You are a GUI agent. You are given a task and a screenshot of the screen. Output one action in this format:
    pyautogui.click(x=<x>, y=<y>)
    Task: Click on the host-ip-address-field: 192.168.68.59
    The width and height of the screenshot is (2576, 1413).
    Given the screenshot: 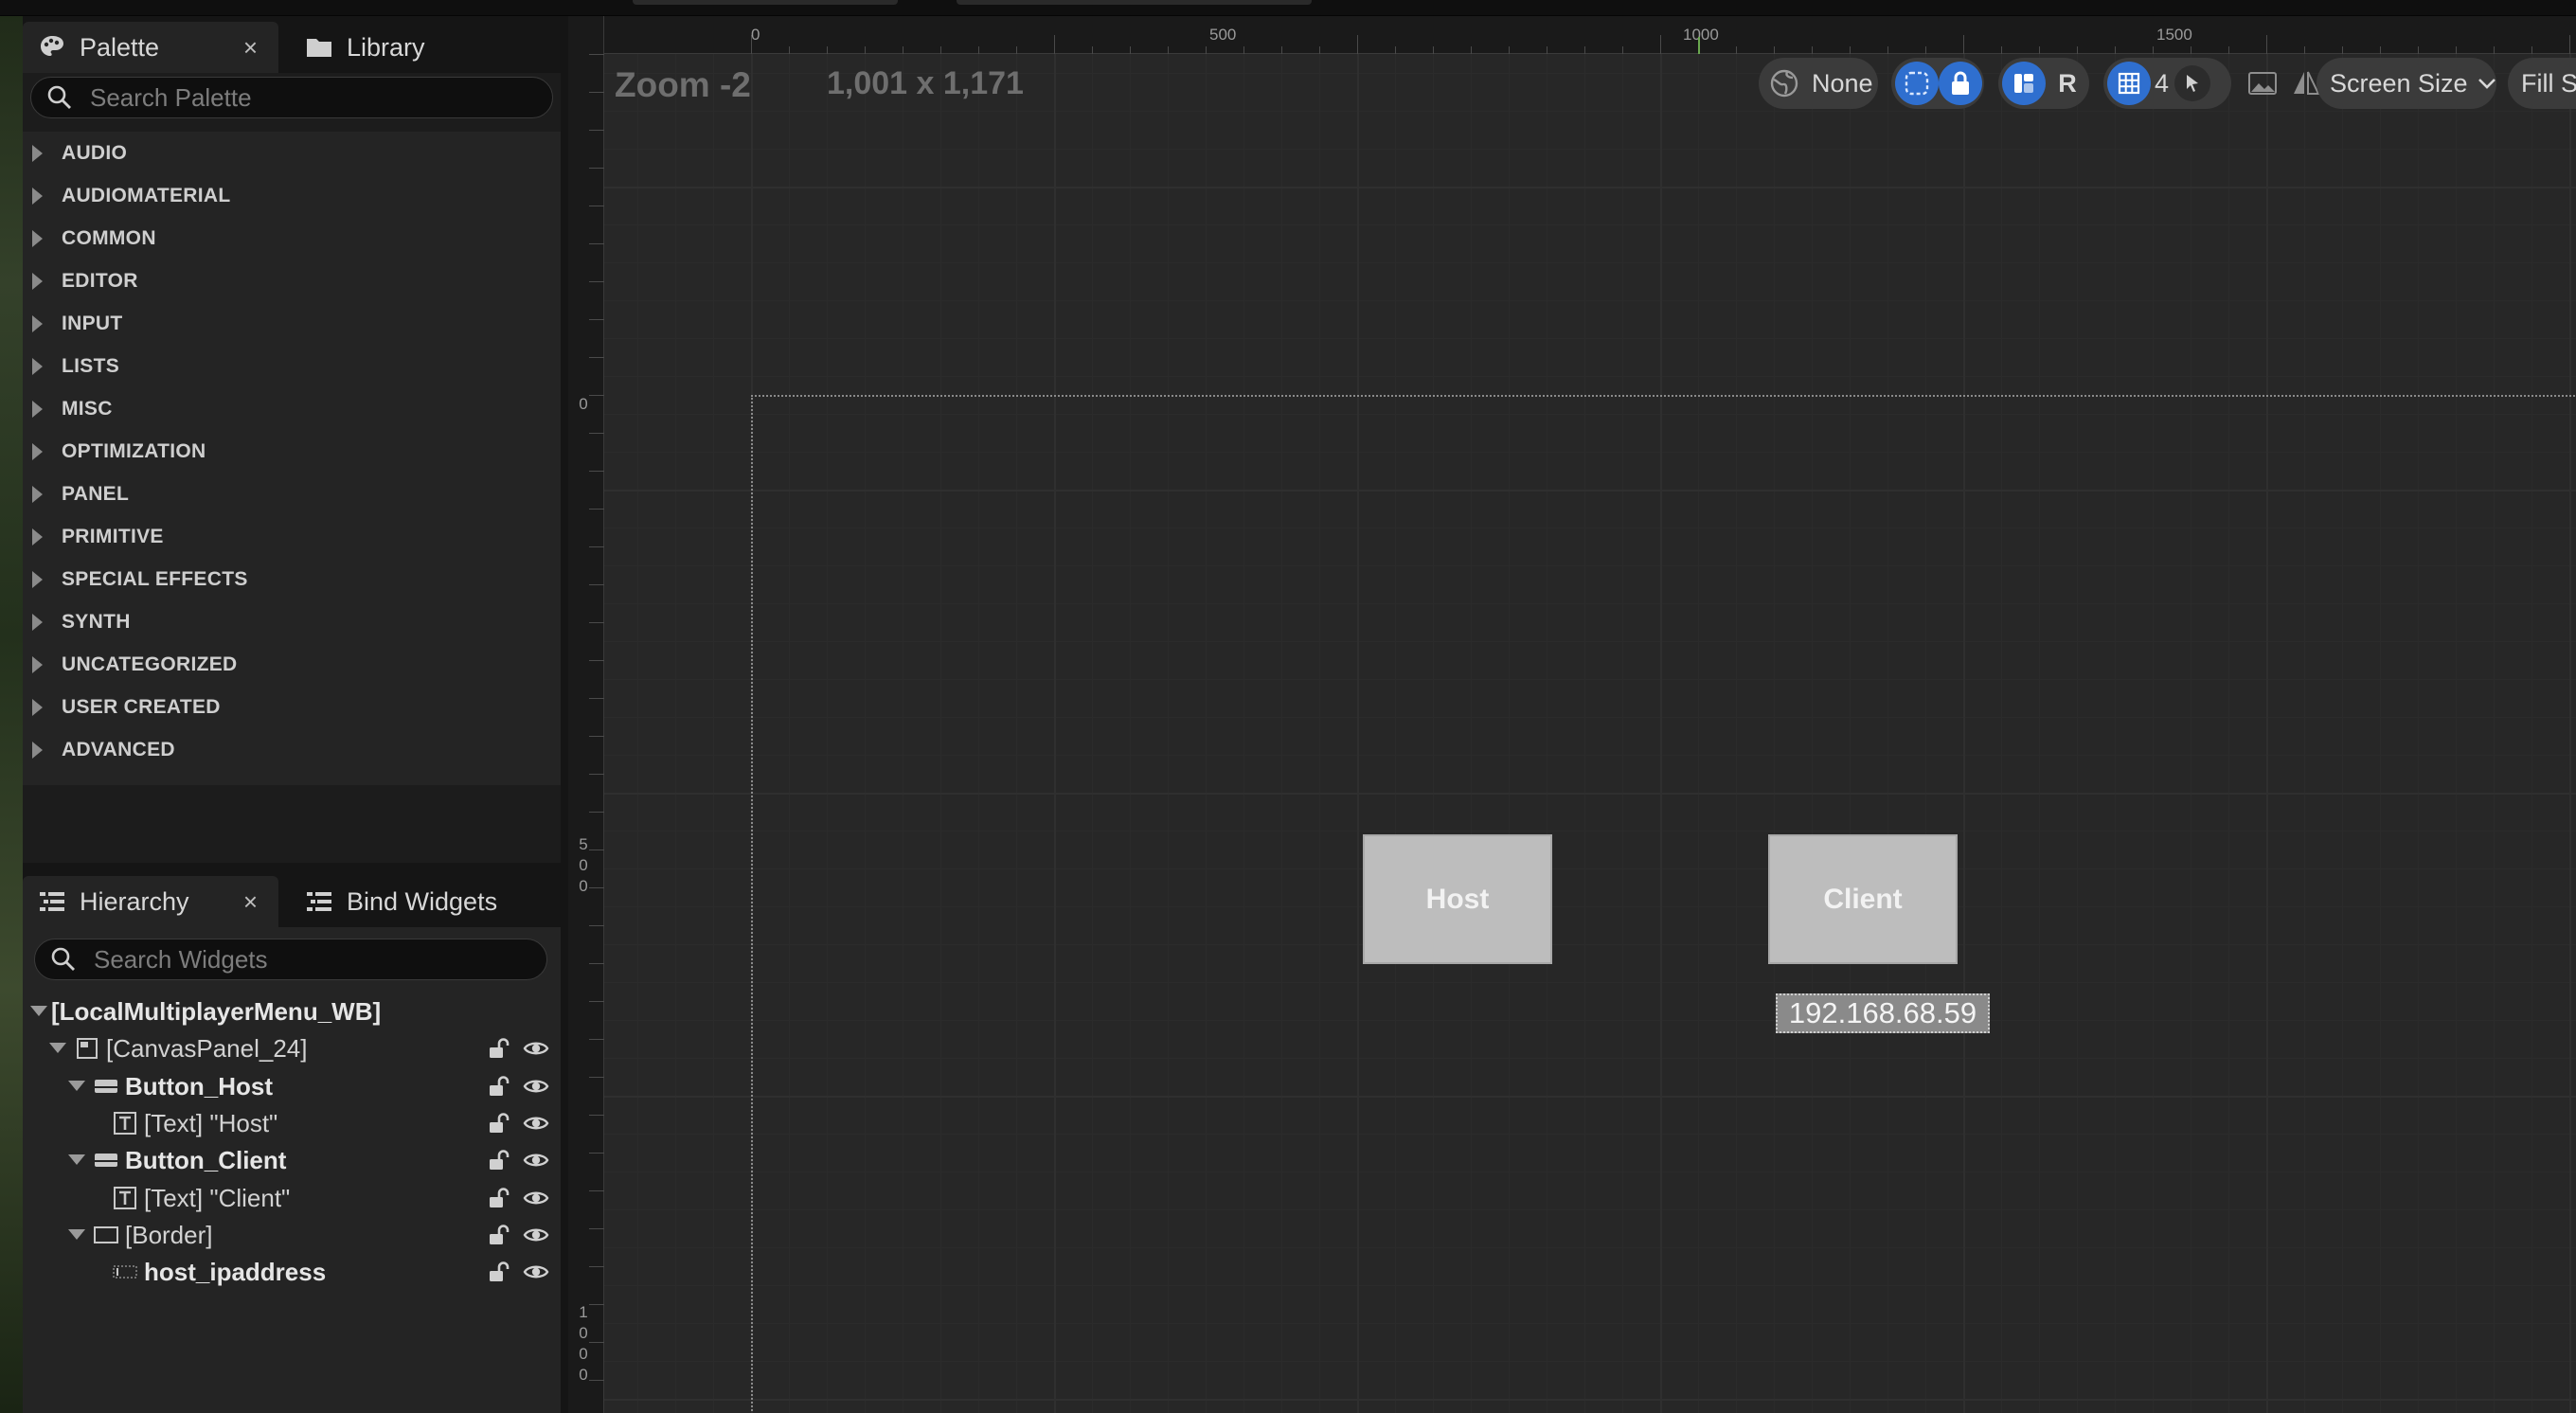 What is the action you would take?
    pyautogui.click(x=1883, y=1013)
    